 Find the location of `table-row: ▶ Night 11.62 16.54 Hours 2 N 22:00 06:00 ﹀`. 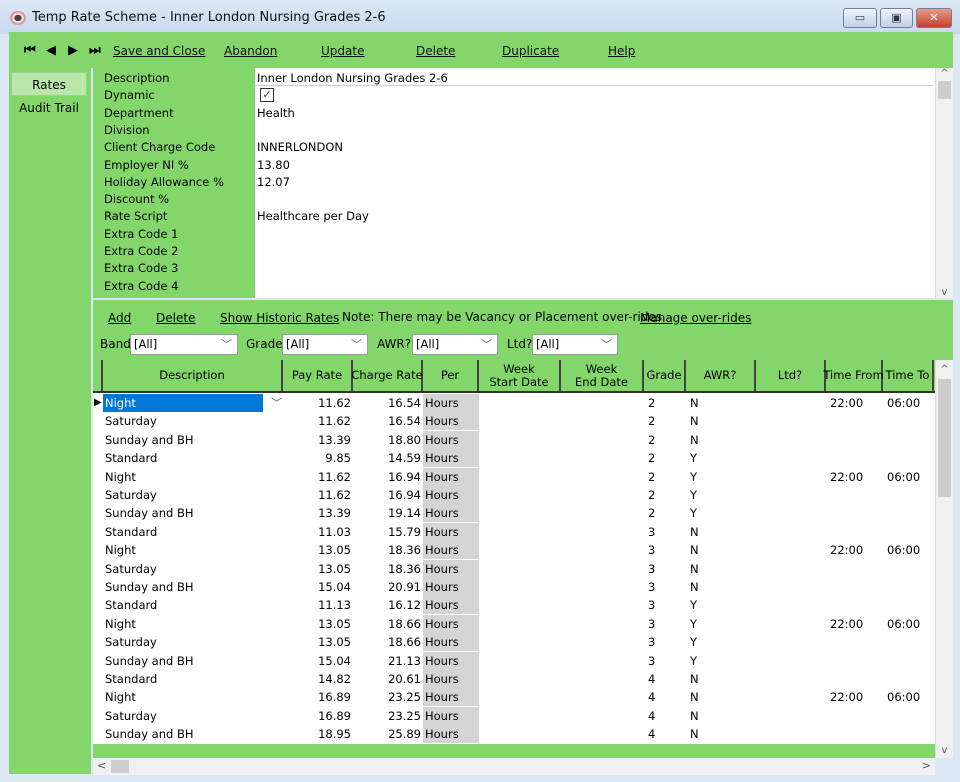

table-row: ▶ Night 11.62 16.54 Hours 2 N 22:00 06:00 ﹀ is located at coordinates (514, 403).